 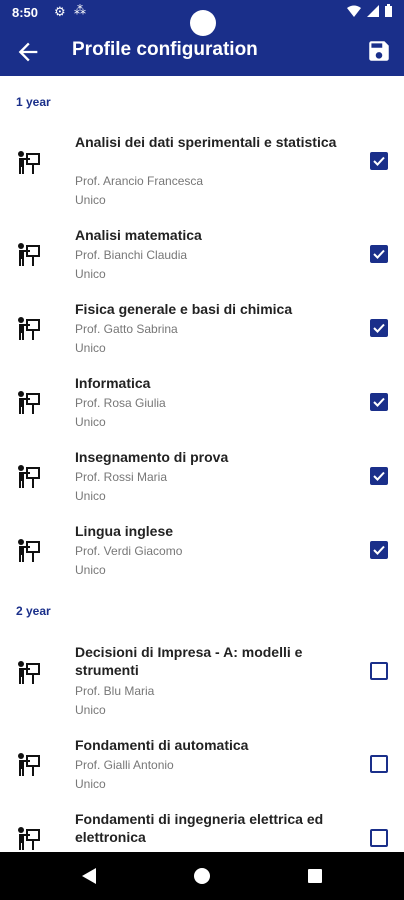 What do you see at coordinates (373, 10) in the screenshot?
I see `signal-icon` at bounding box center [373, 10].